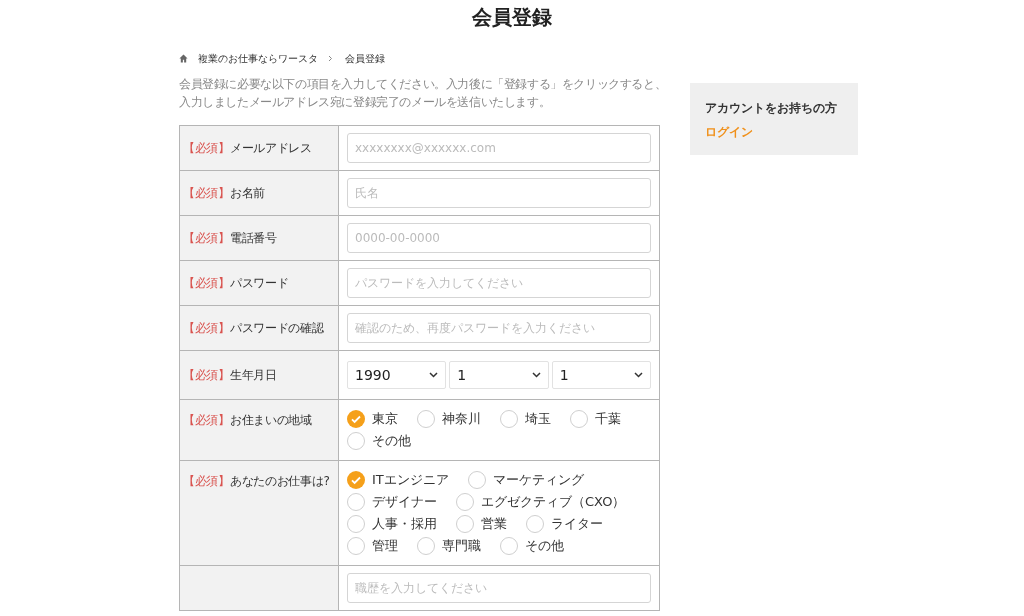 The height and width of the screenshot is (616, 1024). I want to click on radio-option: 埼玉, so click(525, 419).